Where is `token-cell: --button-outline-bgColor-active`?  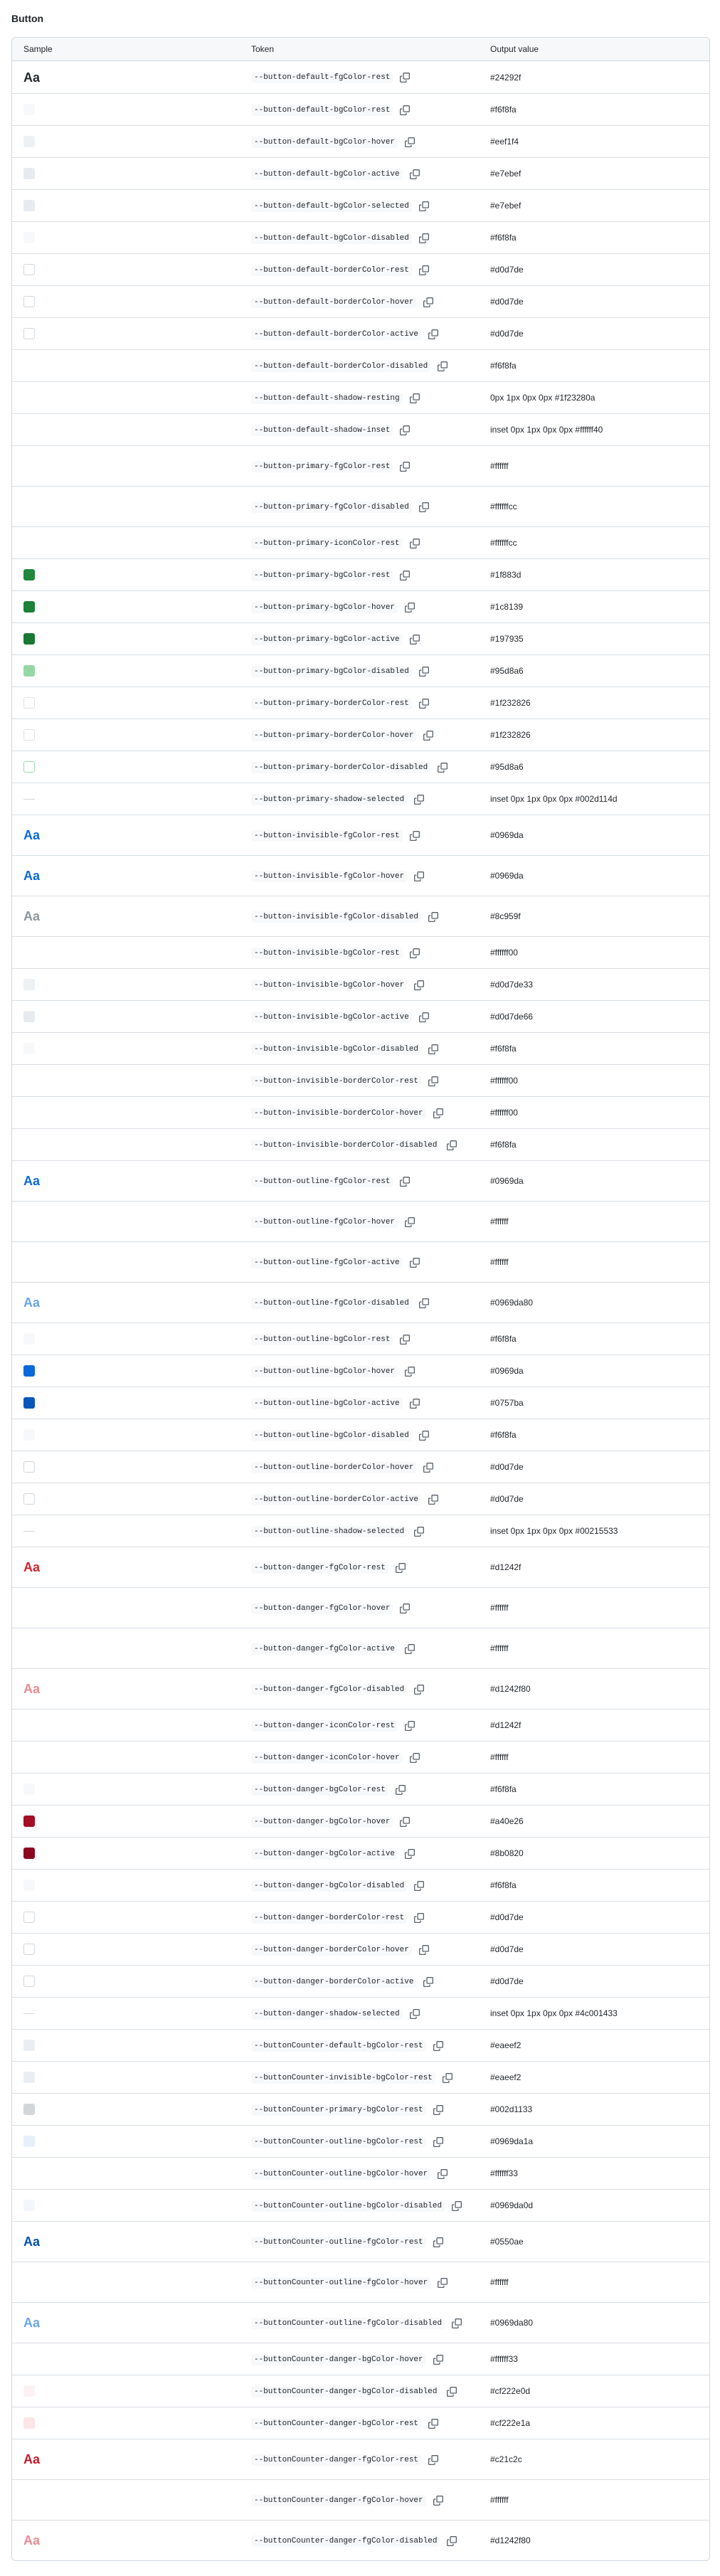
token-cell: --button-outline-bgColor-active is located at coordinates (359, 1403).